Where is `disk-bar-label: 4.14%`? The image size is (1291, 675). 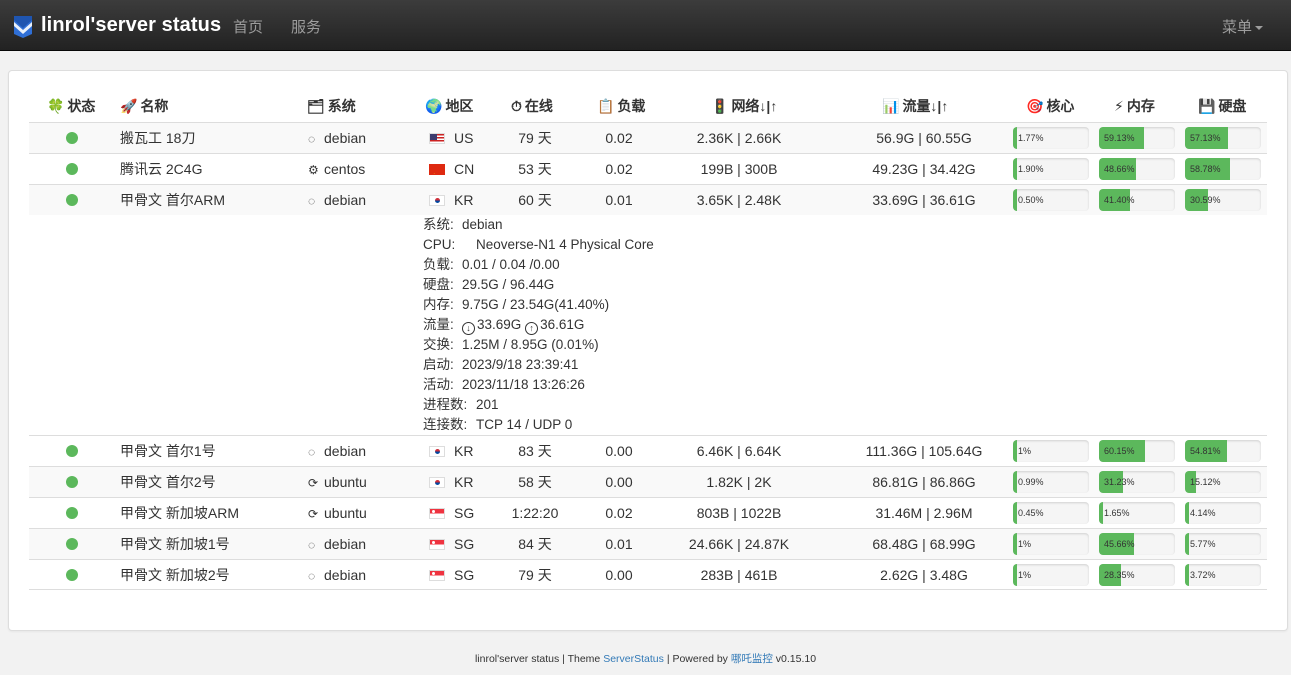
disk-bar-label: 4.14% is located at coordinates (1203, 513).